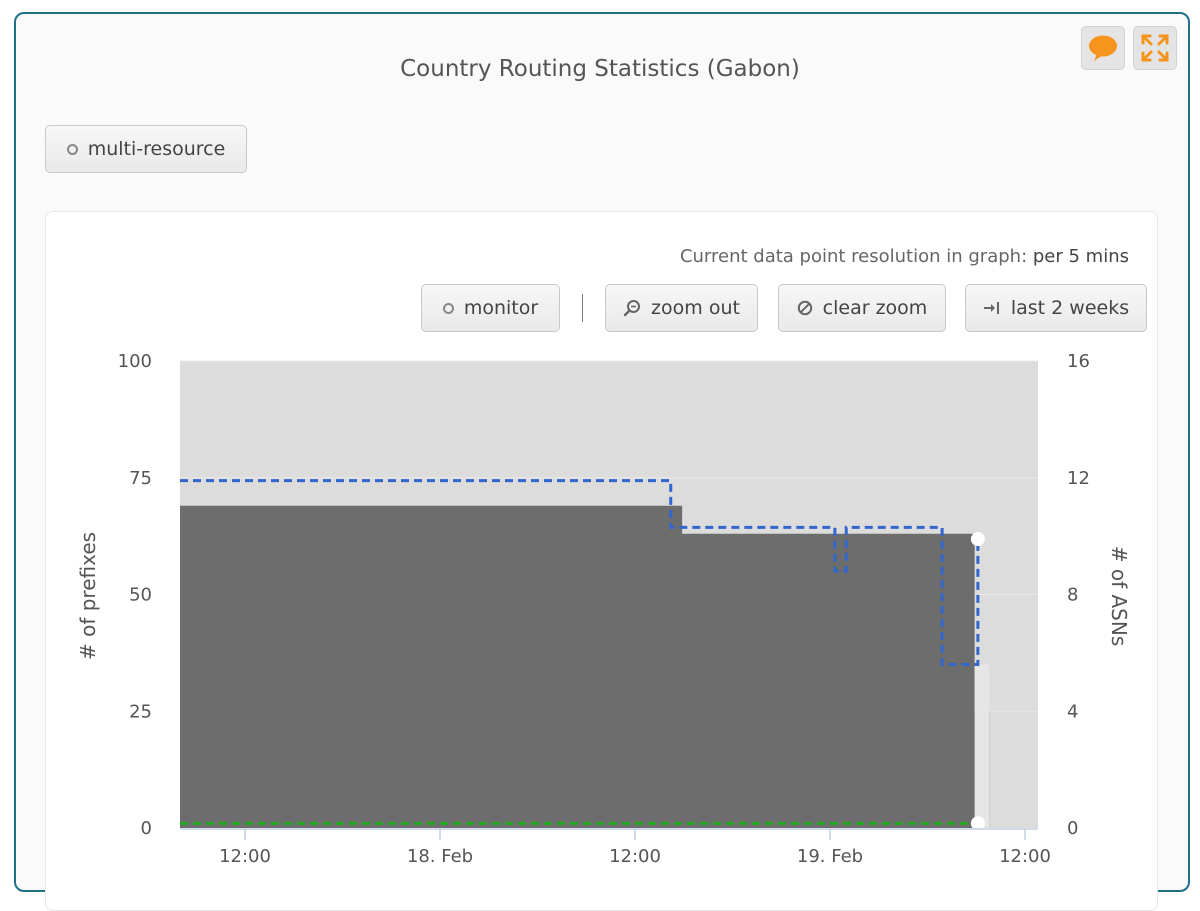 The image size is (1200, 911). I want to click on left-axis-tick-label: 75, so click(140, 478).